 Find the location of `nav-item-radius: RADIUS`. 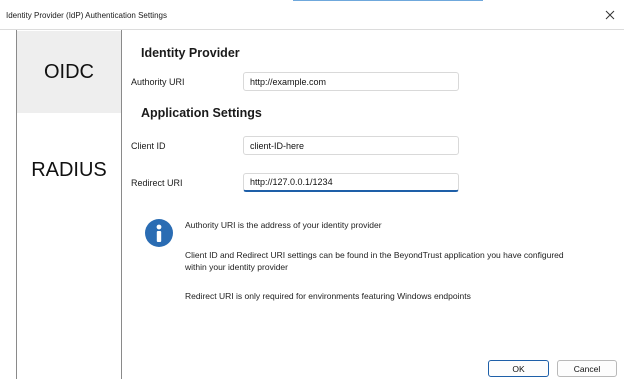

nav-item-radius: RADIUS is located at coordinates (69, 170).